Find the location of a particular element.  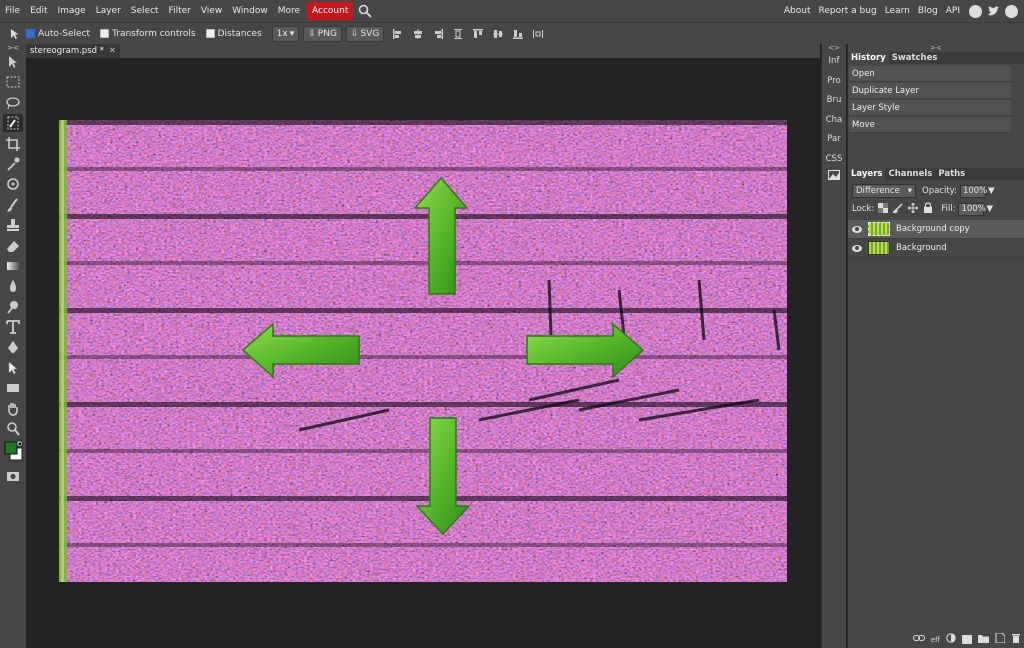

brush-panel-button: Bru is located at coordinates (834, 101).